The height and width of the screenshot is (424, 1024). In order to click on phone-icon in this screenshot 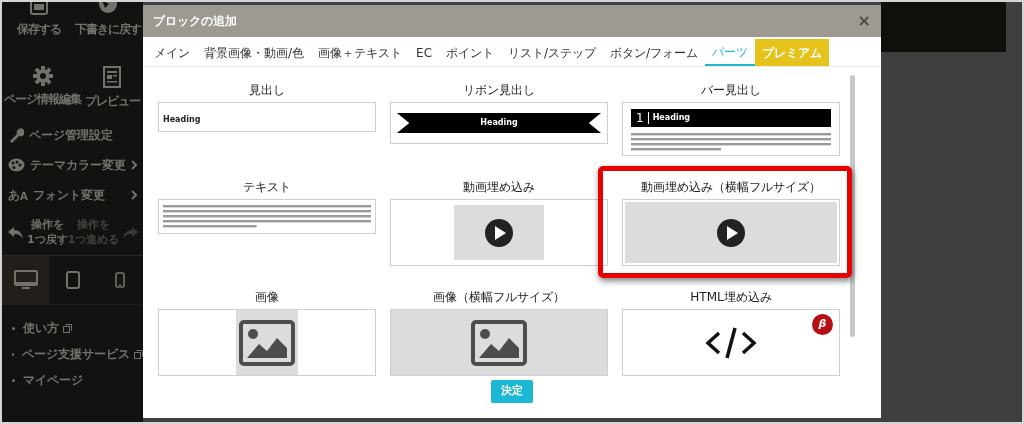, I will do `click(119, 280)`.